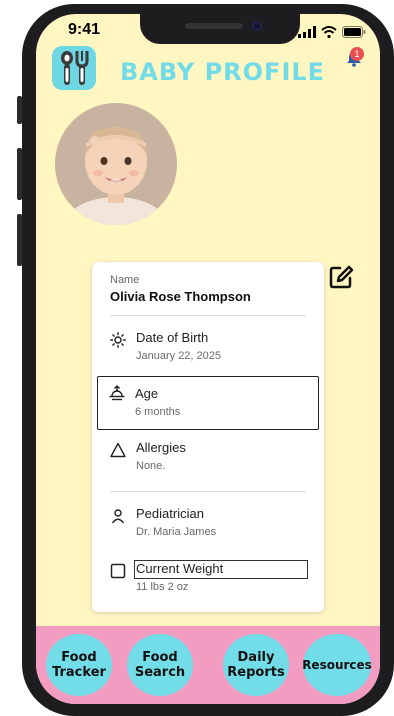 Image resolution: width=394 pixels, height=716 pixels. What do you see at coordinates (118, 340) in the screenshot?
I see `sun-icon` at bounding box center [118, 340].